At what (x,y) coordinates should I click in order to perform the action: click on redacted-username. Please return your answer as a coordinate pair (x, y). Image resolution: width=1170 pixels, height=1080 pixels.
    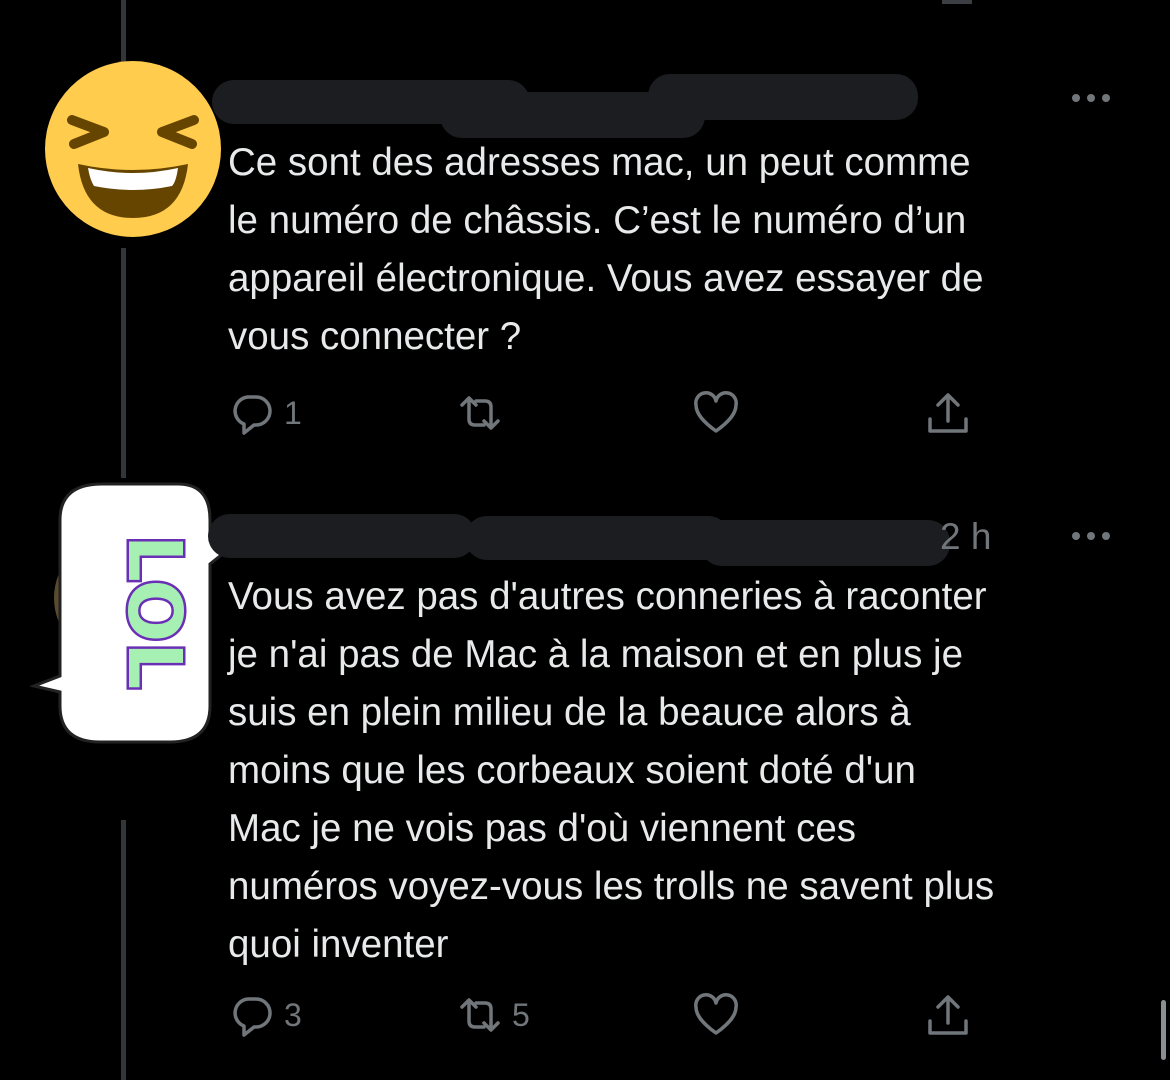
    Looking at the image, I should click on (342, 536).